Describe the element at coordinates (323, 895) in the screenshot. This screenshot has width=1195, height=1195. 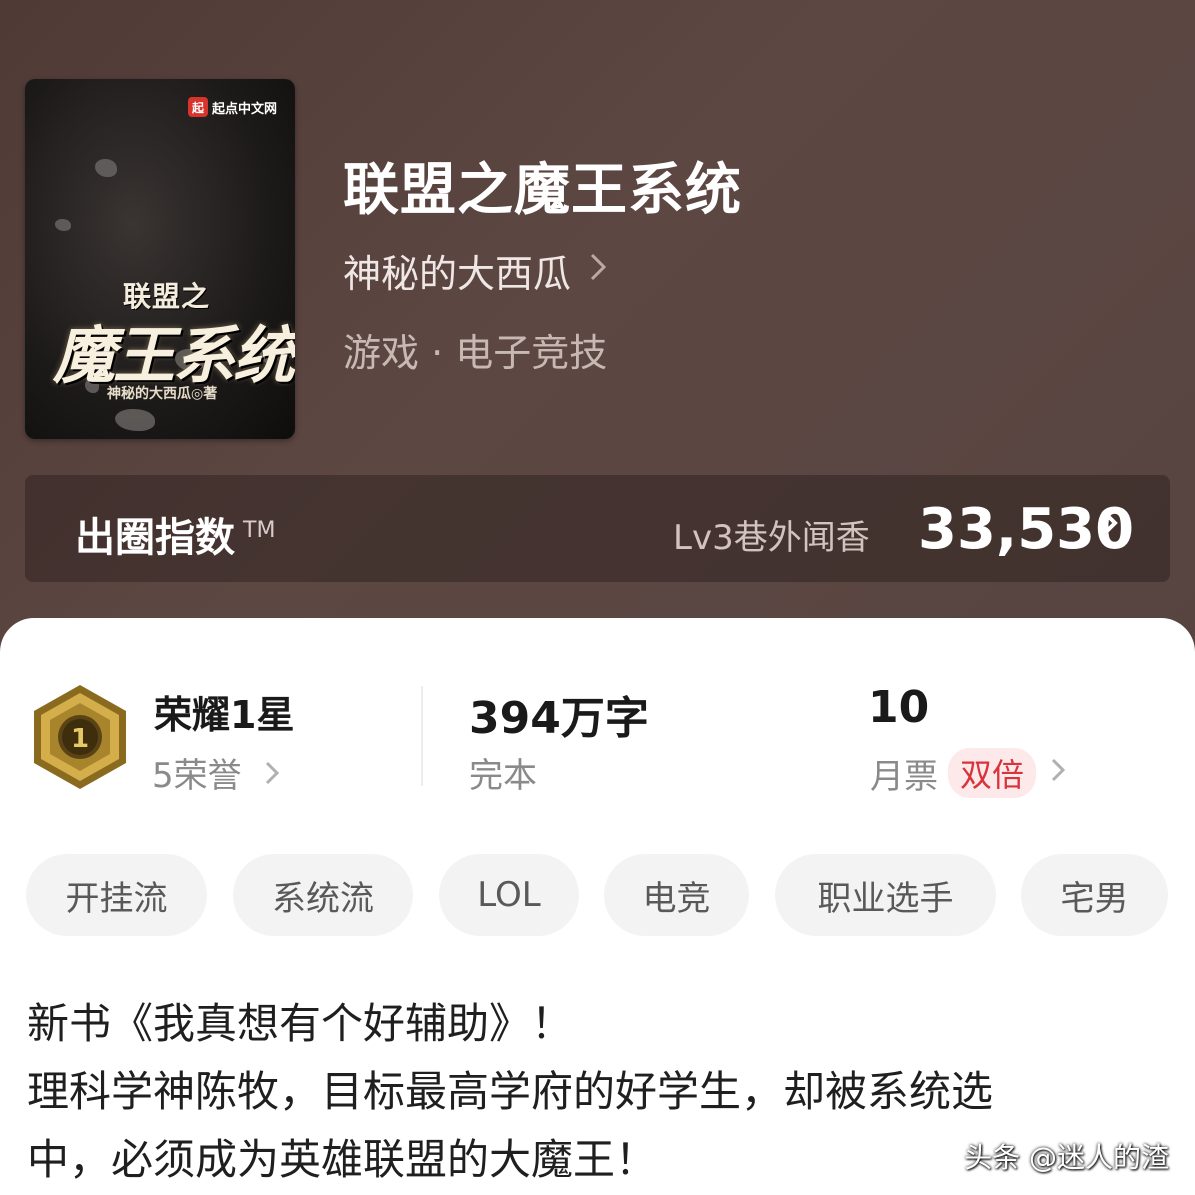
I see `tag-chip: 系统流` at that location.